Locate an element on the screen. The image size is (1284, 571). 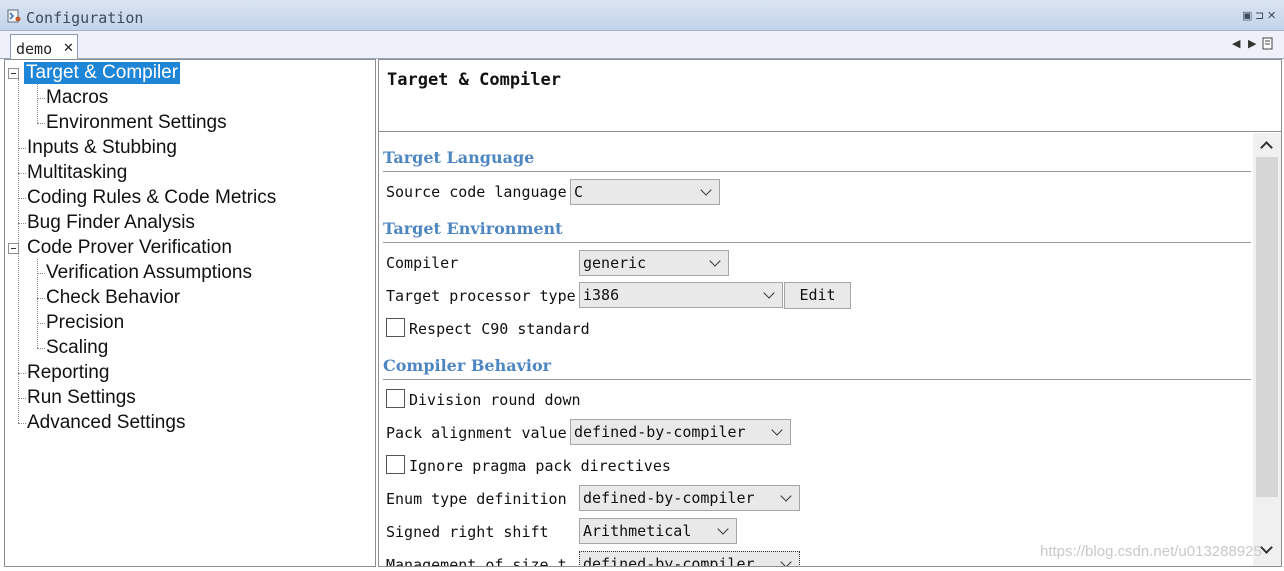
tab-list-icon is located at coordinates (1268, 44).